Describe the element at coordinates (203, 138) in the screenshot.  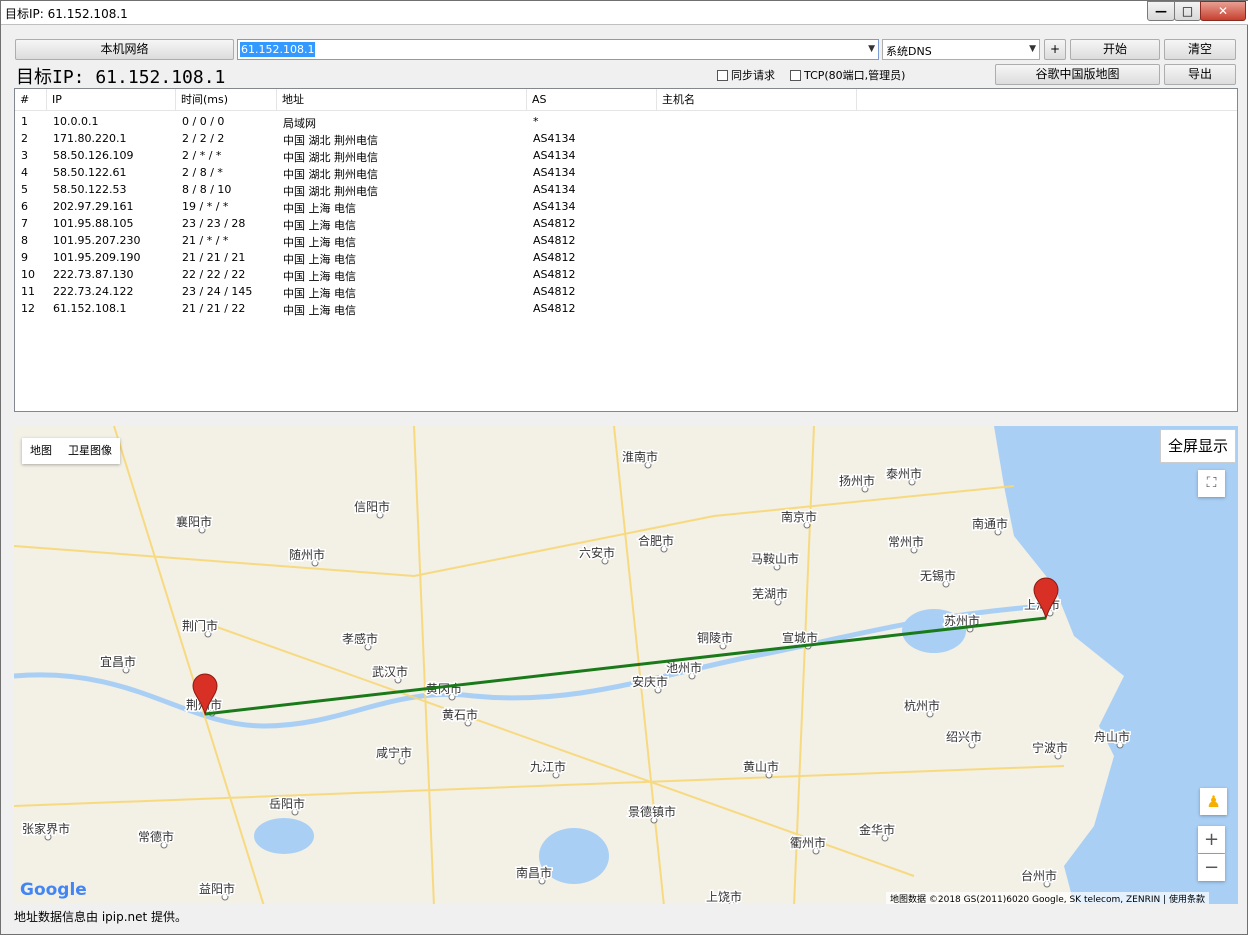
I see `hop-time: 2 / 2 / 2` at that location.